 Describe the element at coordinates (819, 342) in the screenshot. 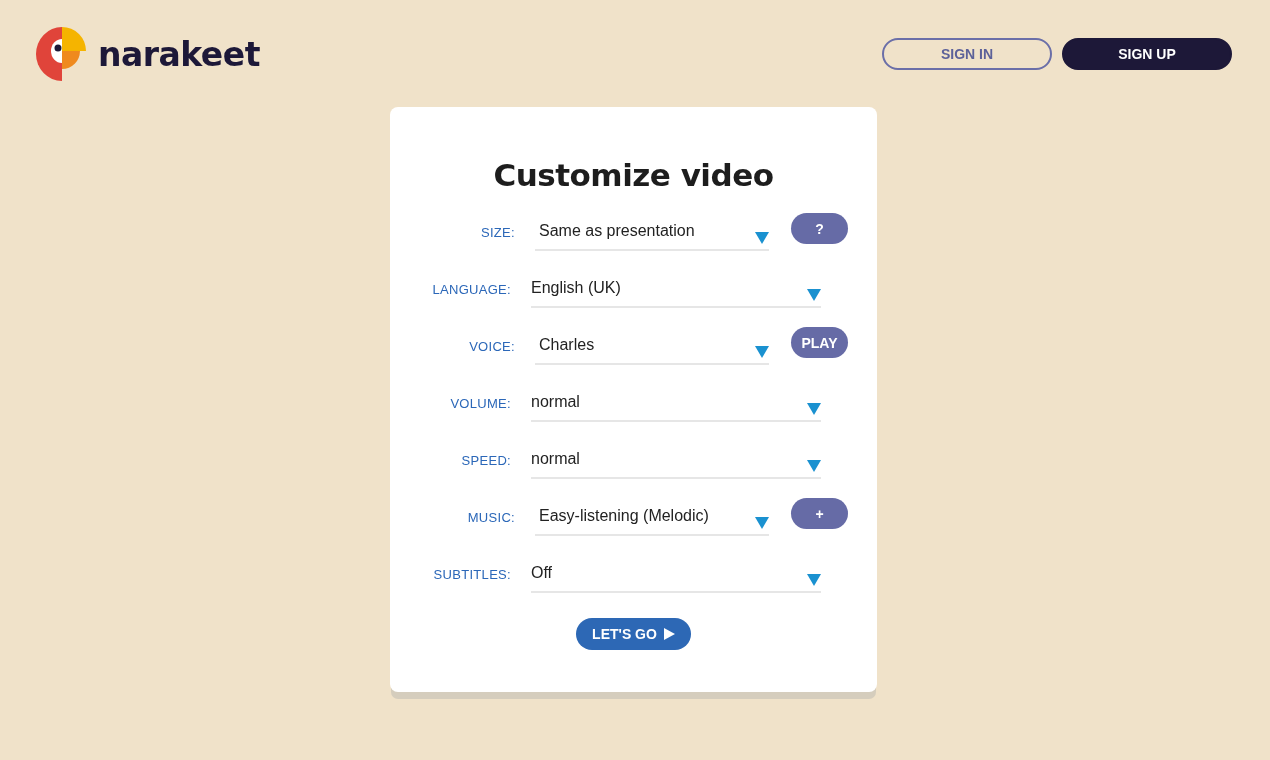

I see `side-button: PLAY` at that location.